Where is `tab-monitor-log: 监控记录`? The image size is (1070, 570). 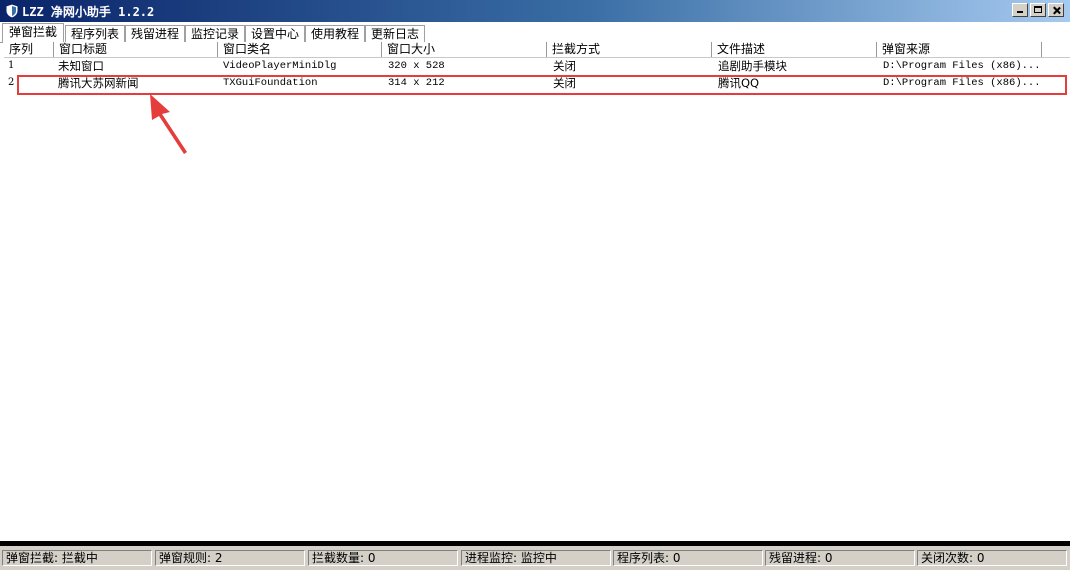 tab-monitor-log: 监控记录 is located at coordinates (215, 33).